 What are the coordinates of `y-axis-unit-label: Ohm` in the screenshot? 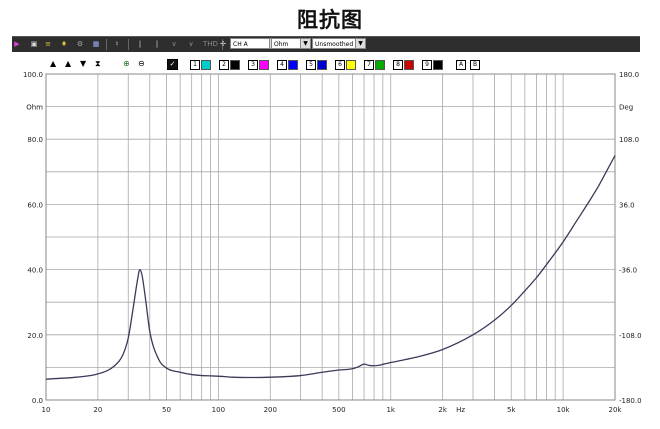 It's located at (34, 108).